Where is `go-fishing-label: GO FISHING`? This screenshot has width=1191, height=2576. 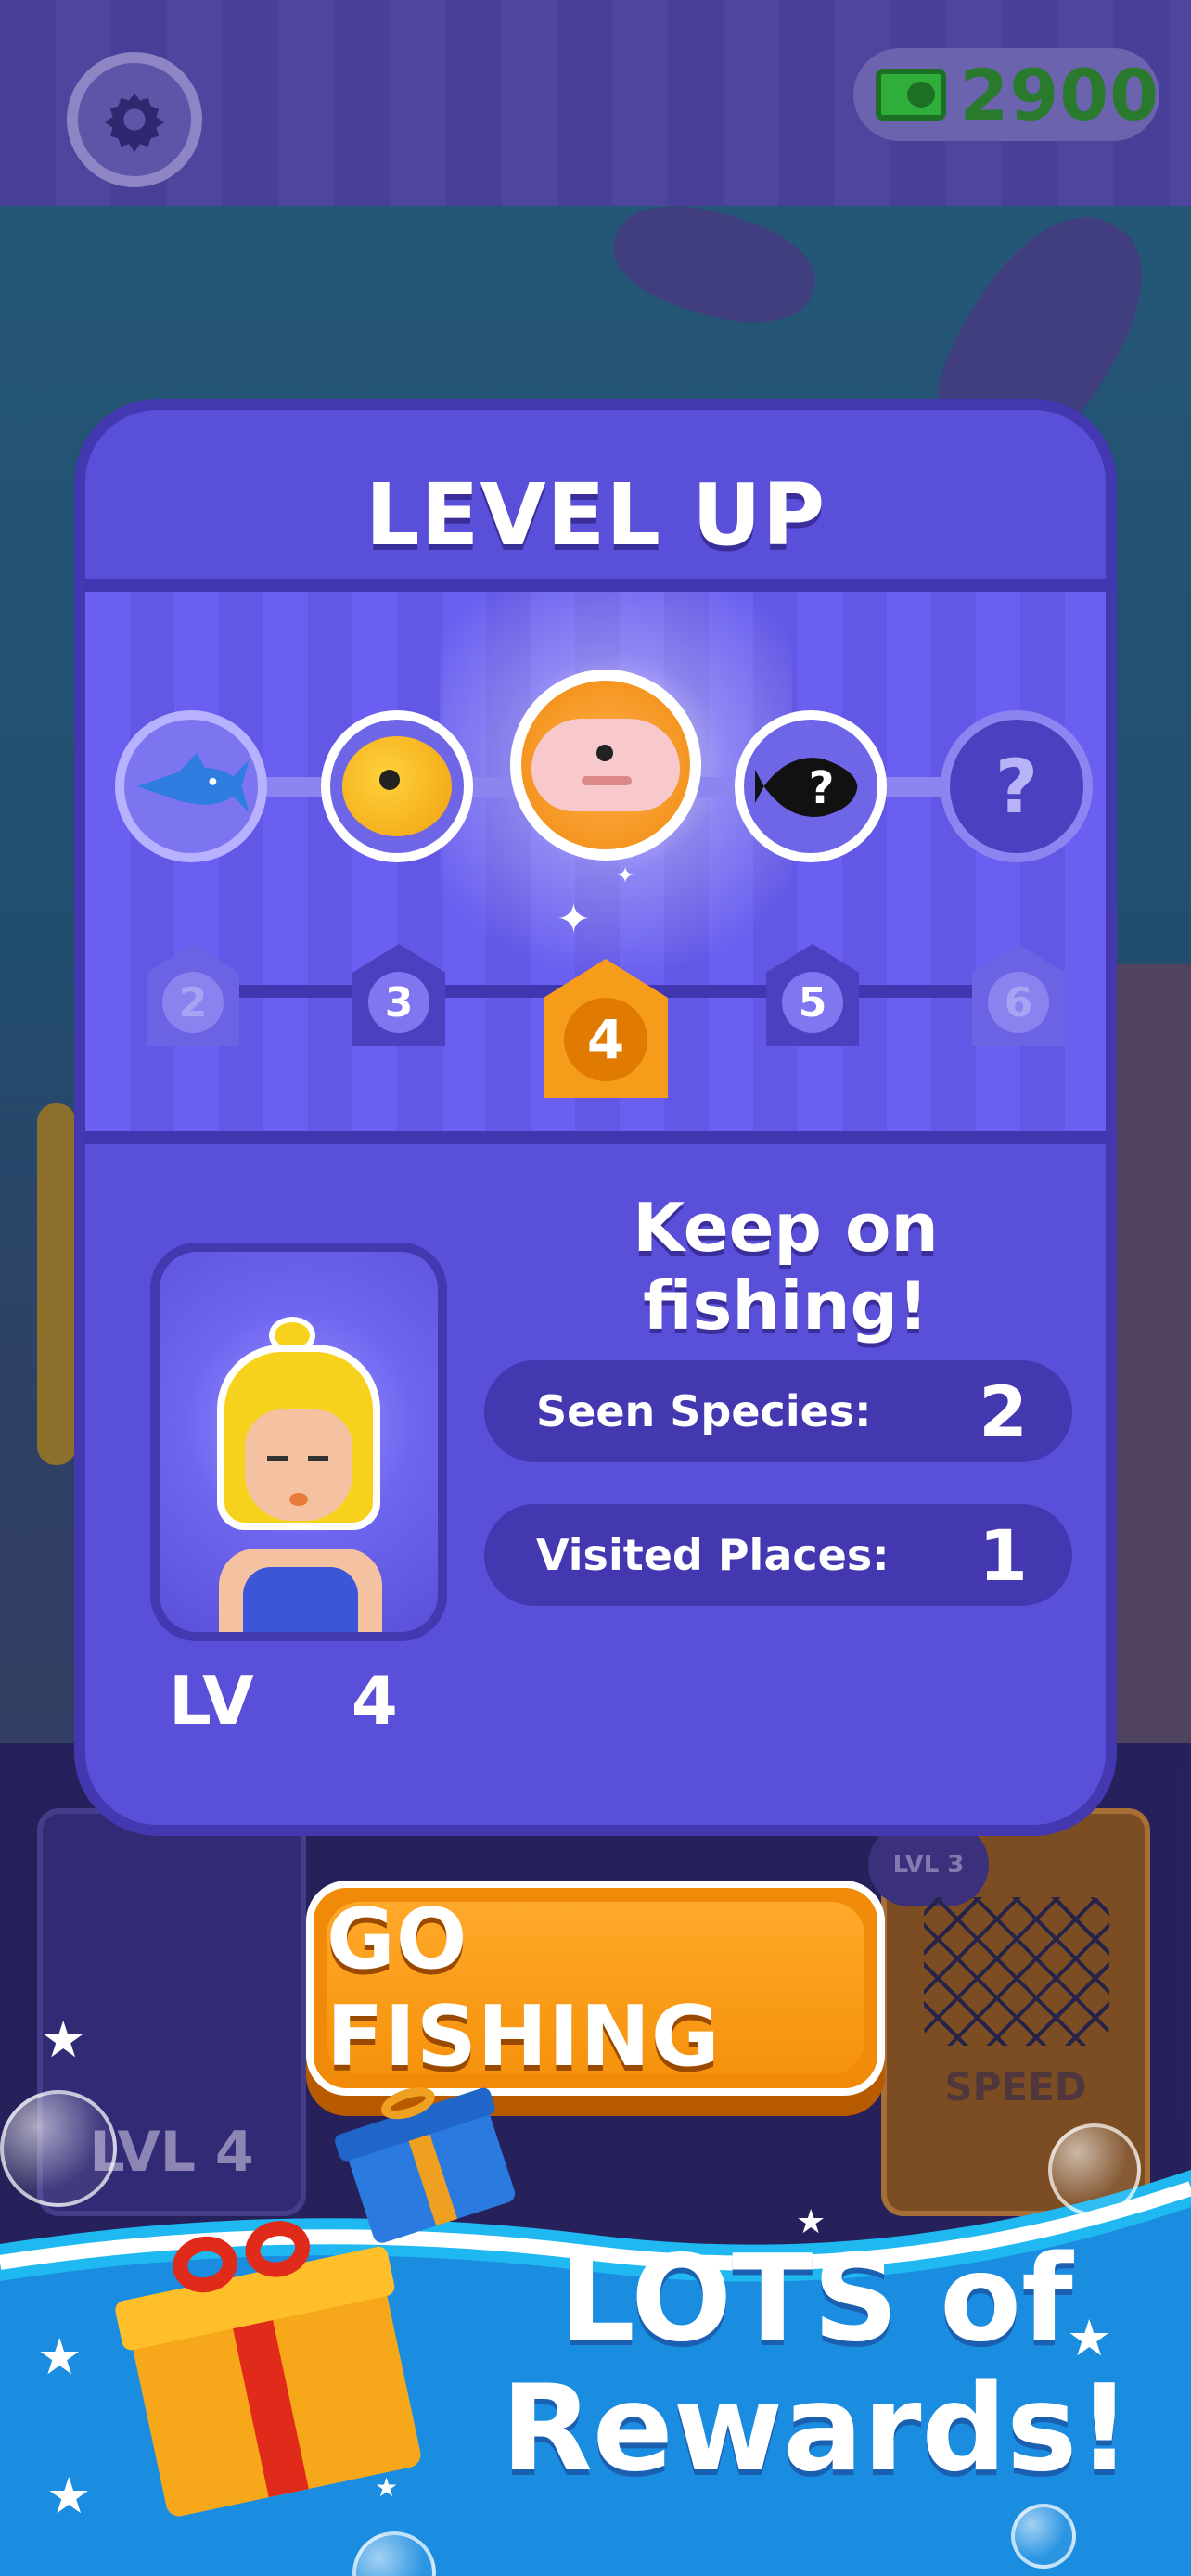
go-fishing-label: GO FISHING is located at coordinates (595, 1988).